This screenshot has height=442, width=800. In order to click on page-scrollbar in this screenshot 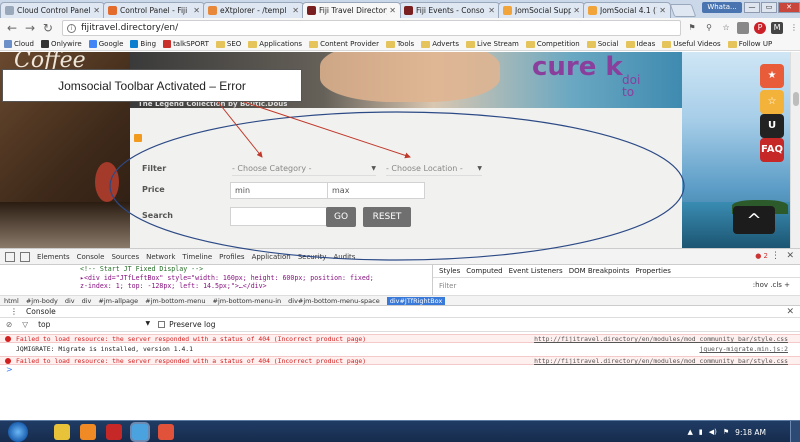, I will do `click(795, 150)`.